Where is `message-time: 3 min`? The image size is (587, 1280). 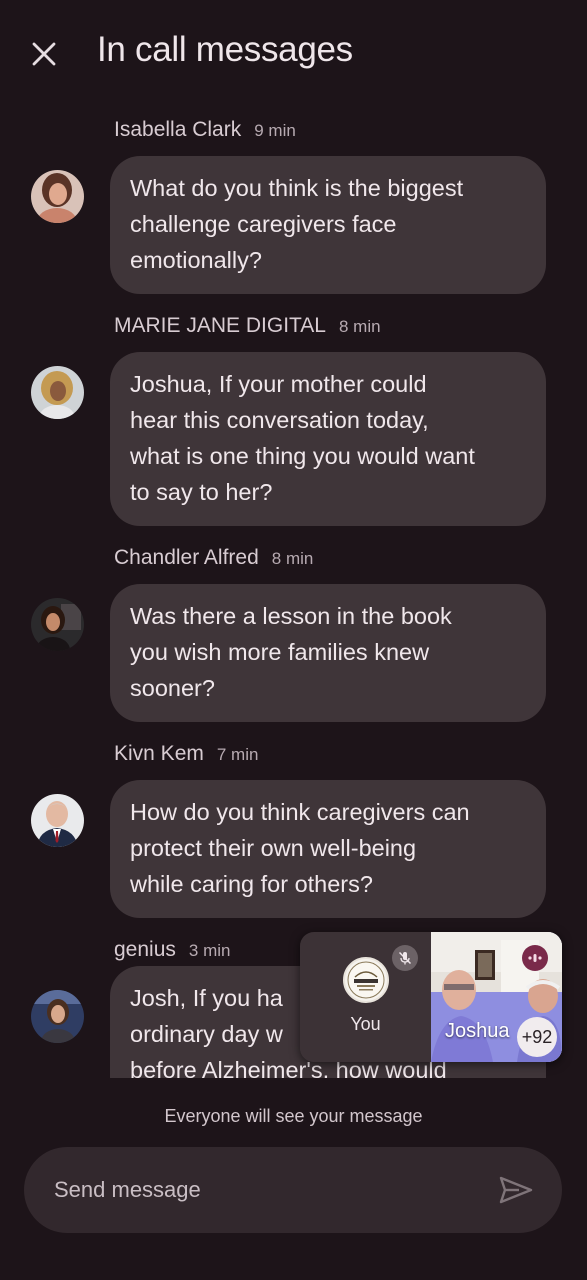
message-time: 3 min is located at coordinates (209, 950).